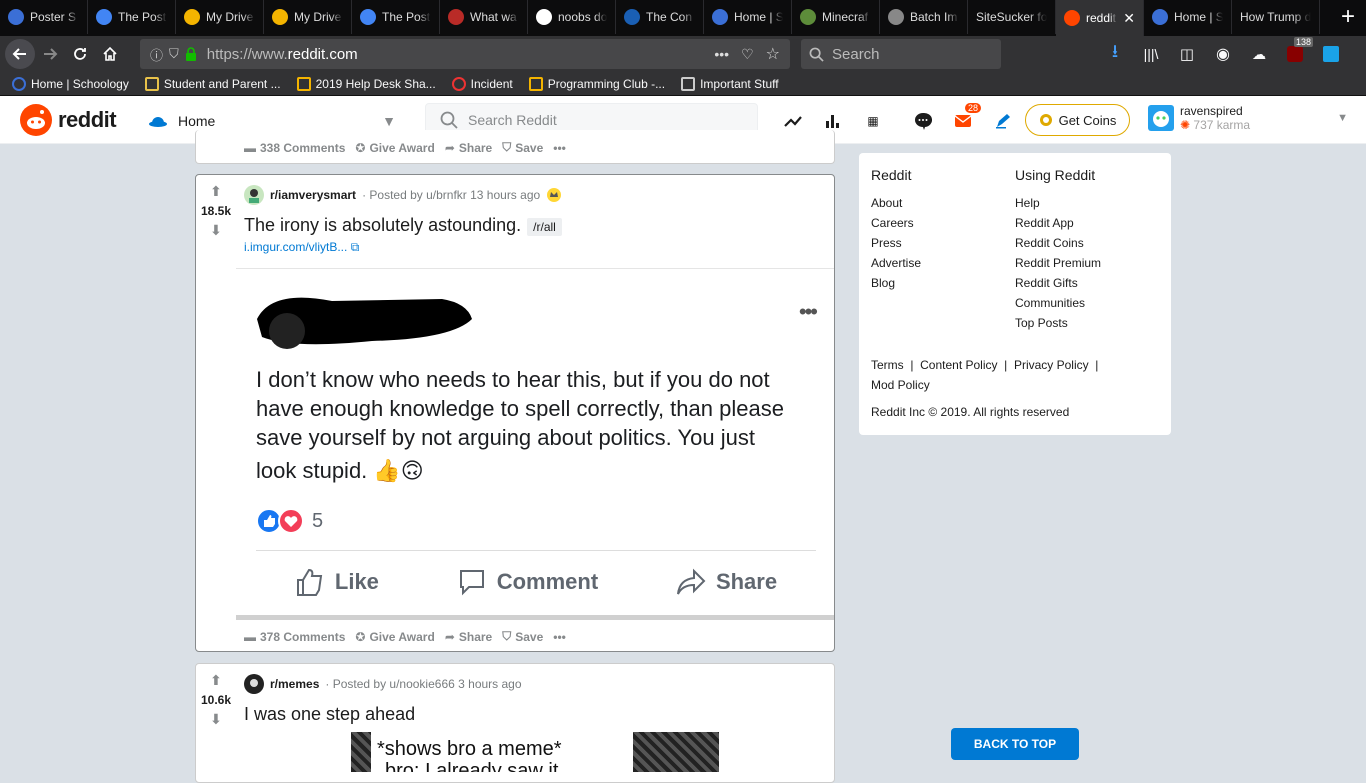 This screenshot has height=783, width=1366. I want to click on posted-by: · Posted by u/nookie666 3 hours ago, so click(423, 684).